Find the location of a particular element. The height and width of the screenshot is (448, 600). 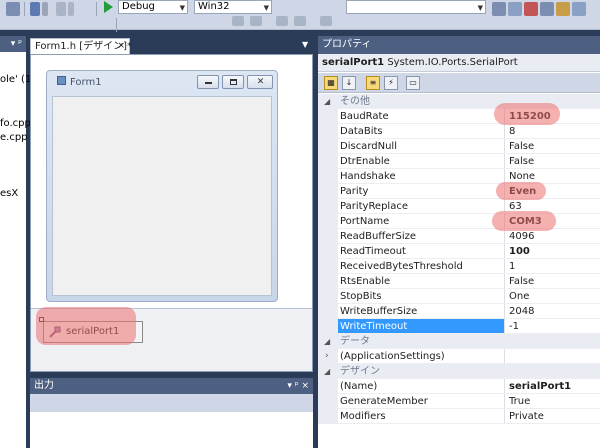

property-value: 2048 is located at coordinates (553, 311).